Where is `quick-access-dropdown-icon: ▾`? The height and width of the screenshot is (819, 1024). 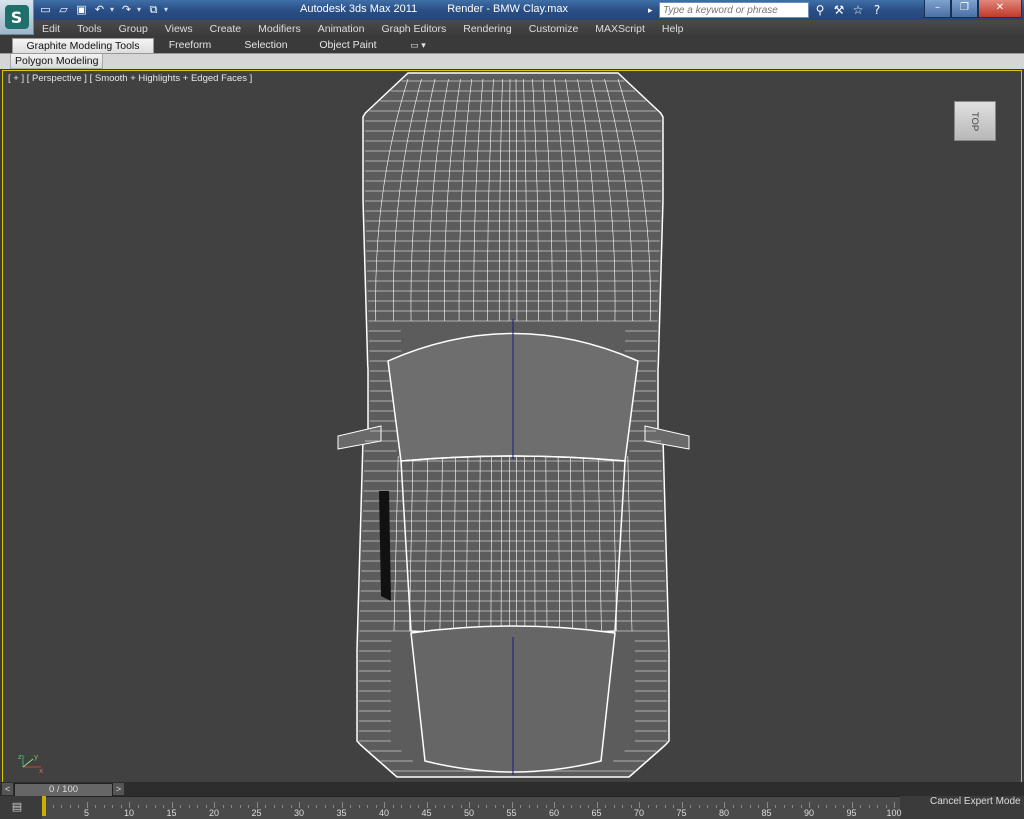 quick-access-dropdown-icon: ▾ is located at coordinates (167, 10).